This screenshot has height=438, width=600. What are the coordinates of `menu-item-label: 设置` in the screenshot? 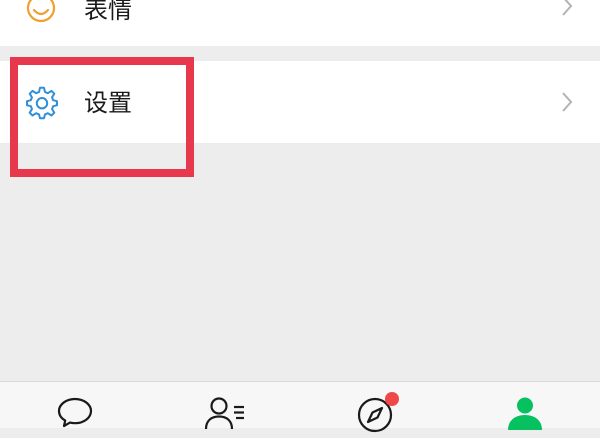 It's located at (108, 103).